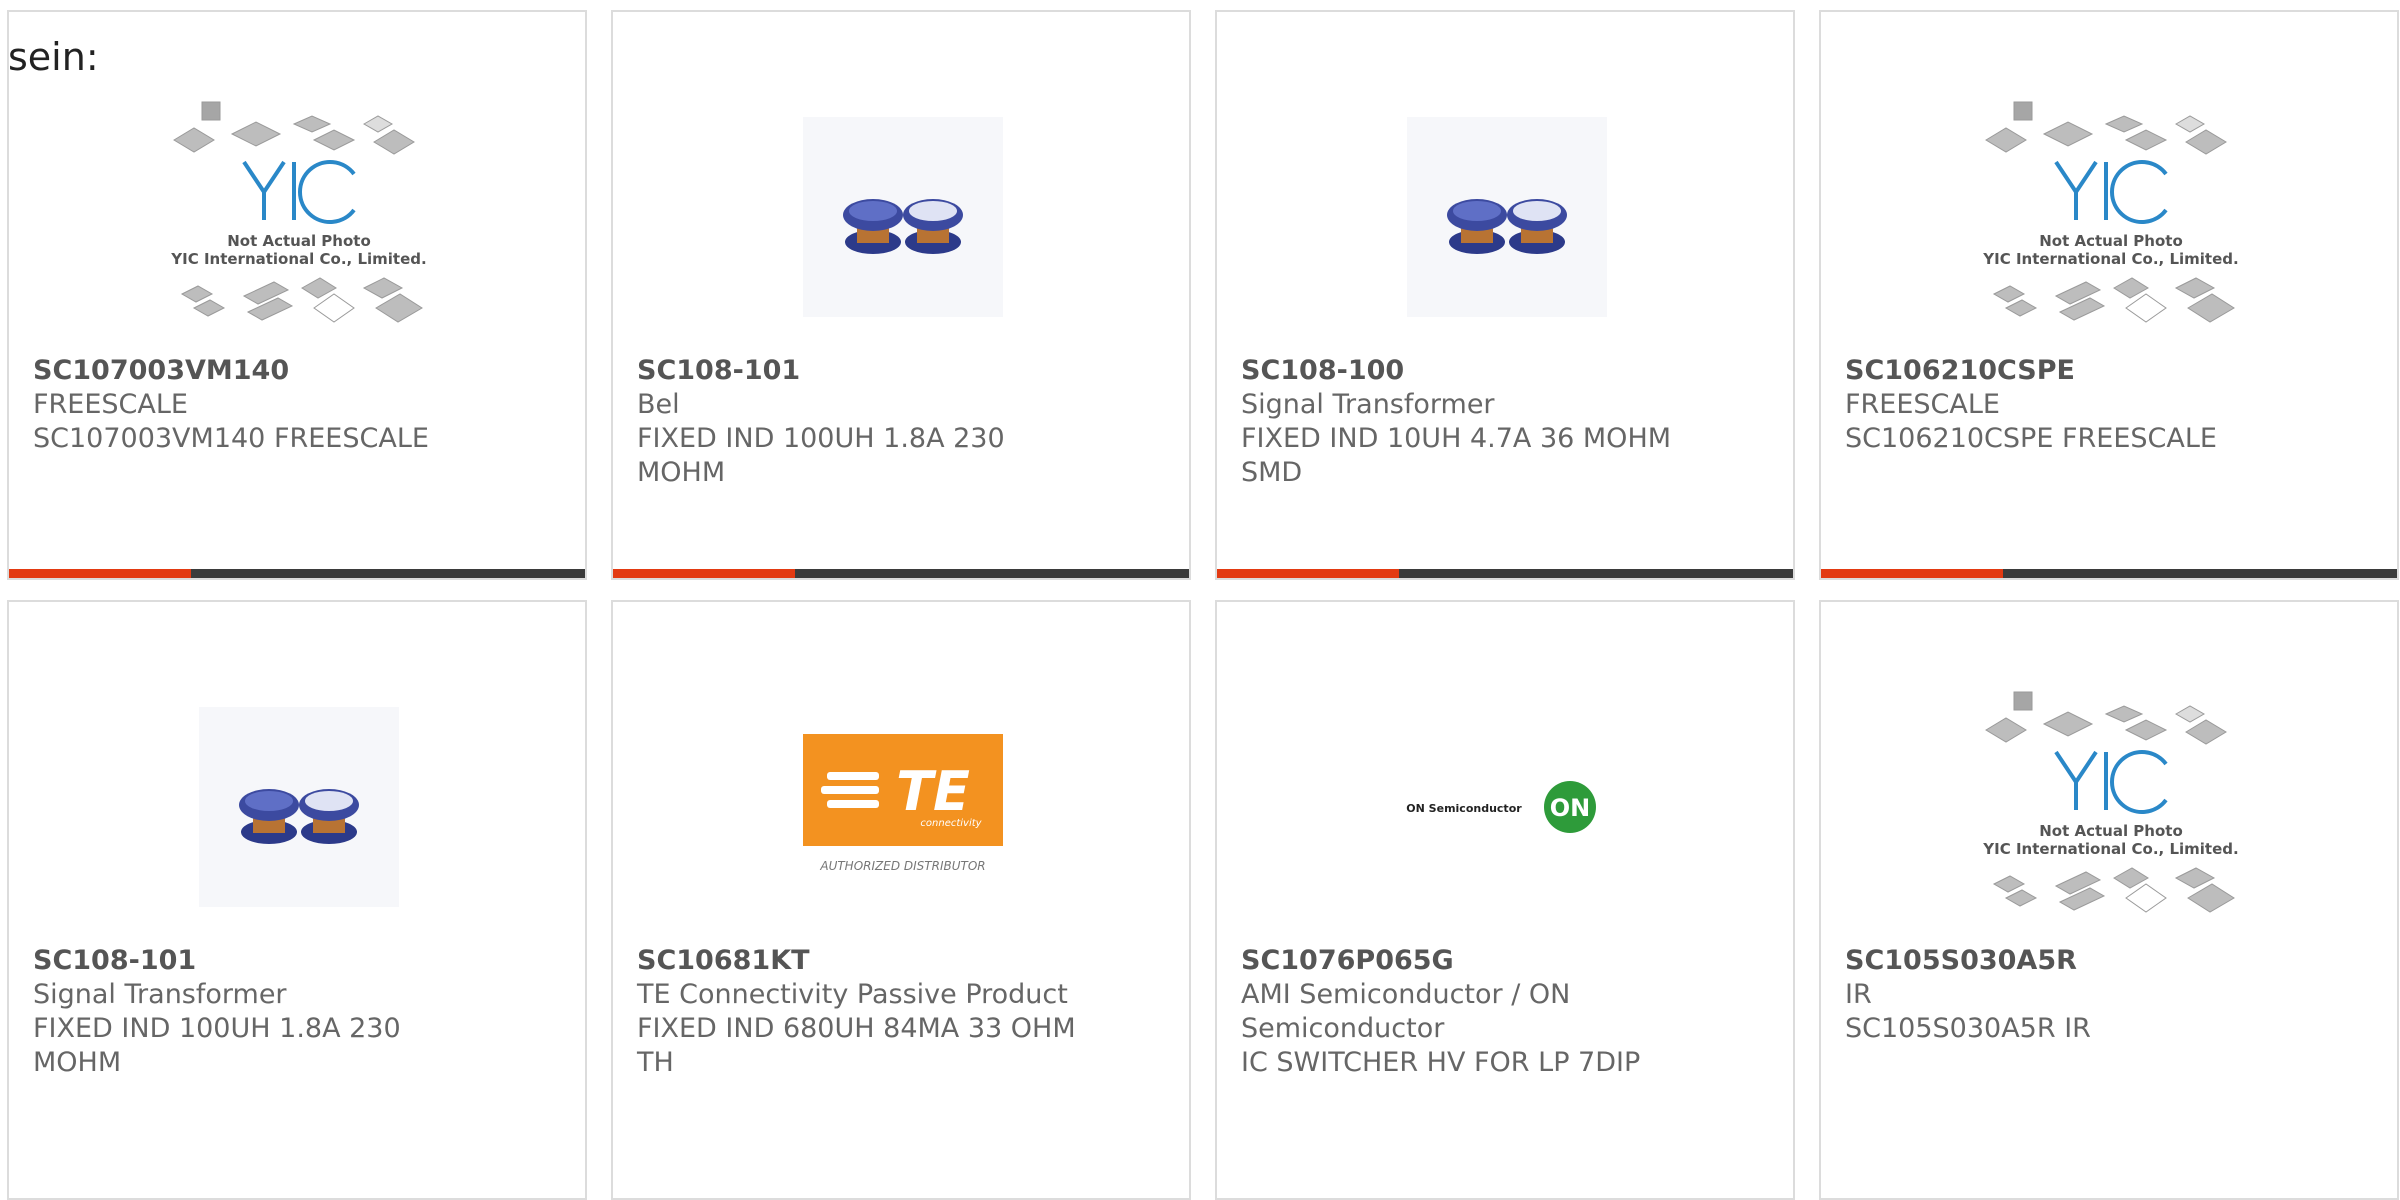  Describe the element at coordinates (2031, 438) in the screenshot. I see `description: SC106210CSPE FREESCALE` at that location.